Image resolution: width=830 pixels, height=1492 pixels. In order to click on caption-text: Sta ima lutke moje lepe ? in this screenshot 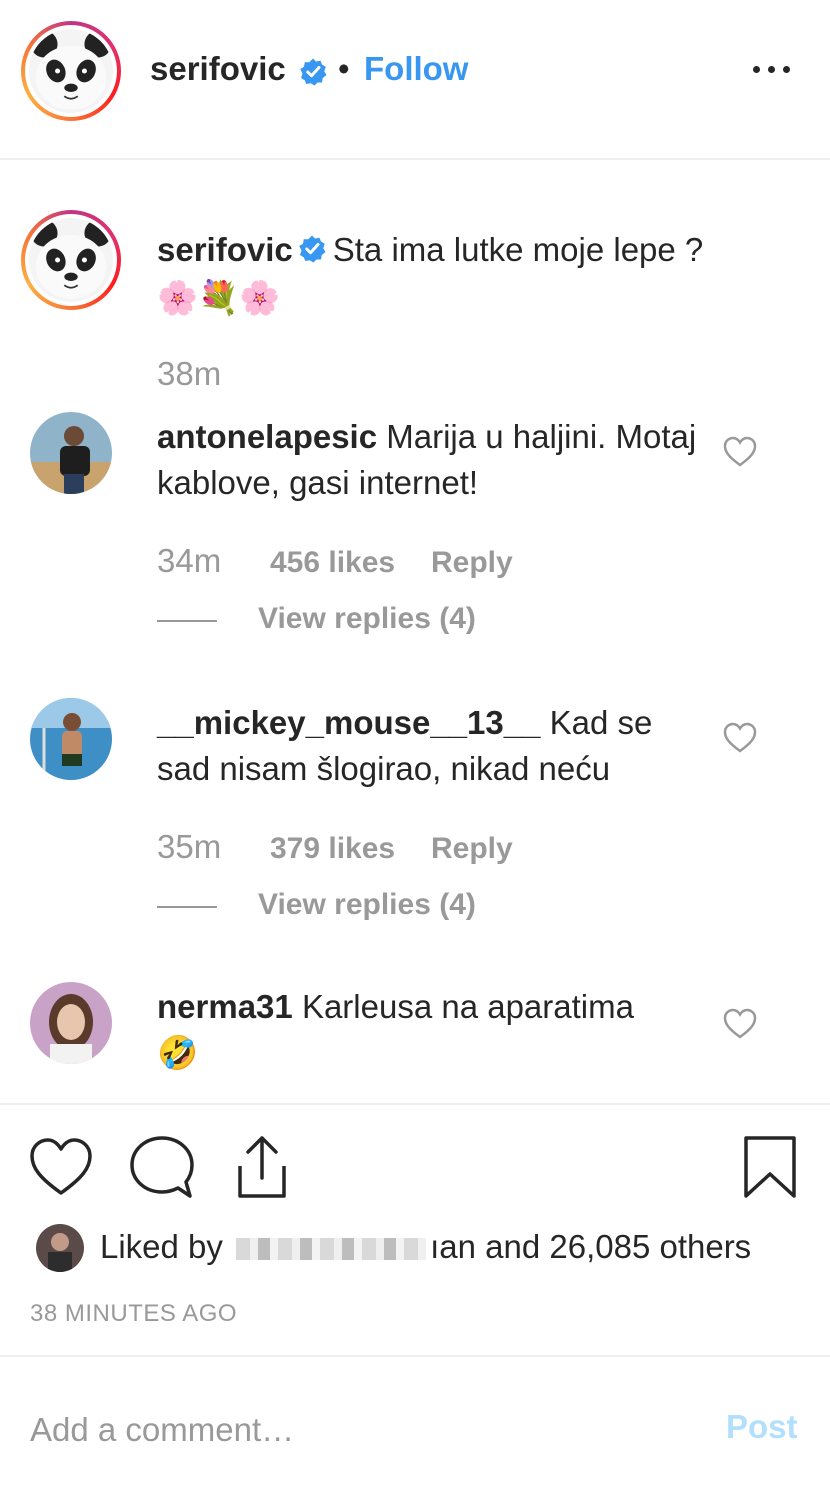, I will do `click(518, 249)`.